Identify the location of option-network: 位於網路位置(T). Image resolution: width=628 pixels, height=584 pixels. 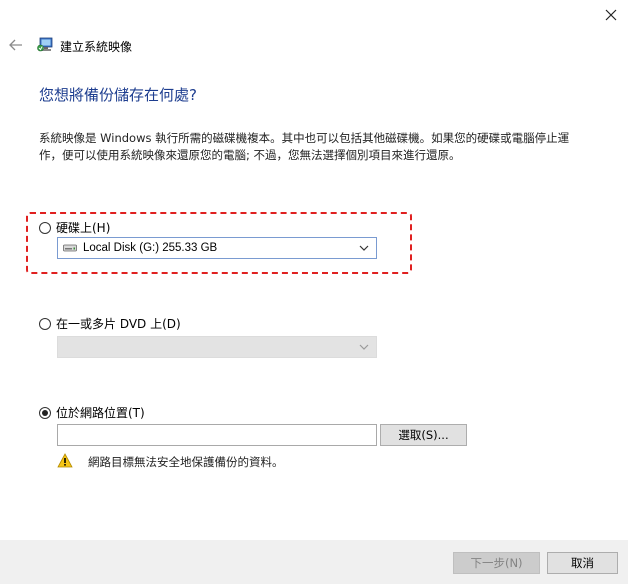
(92, 412).